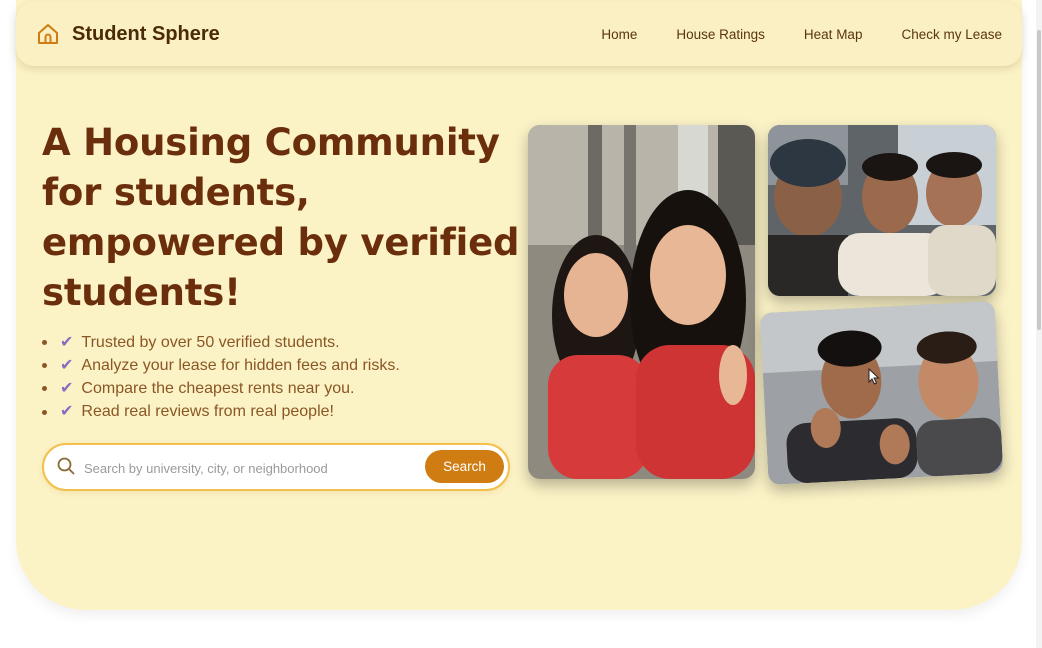 This screenshot has height=648, width=1042. I want to click on mouse-cursor, so click(874, 376).